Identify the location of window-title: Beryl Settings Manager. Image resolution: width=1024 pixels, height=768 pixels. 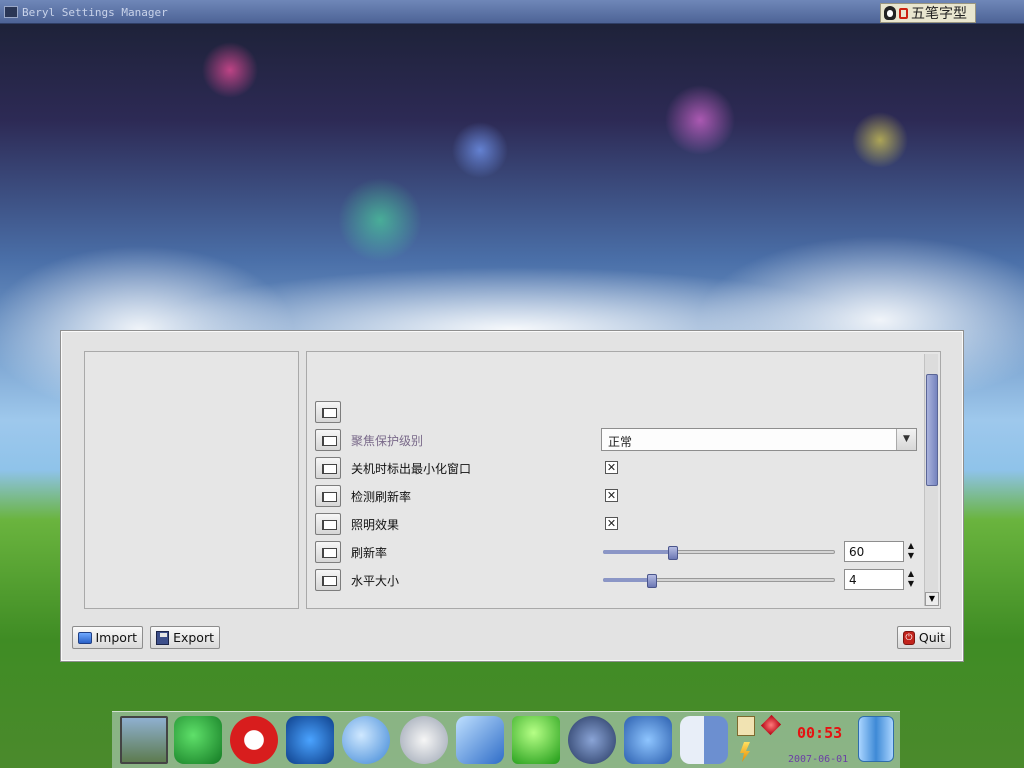
(95, 12).